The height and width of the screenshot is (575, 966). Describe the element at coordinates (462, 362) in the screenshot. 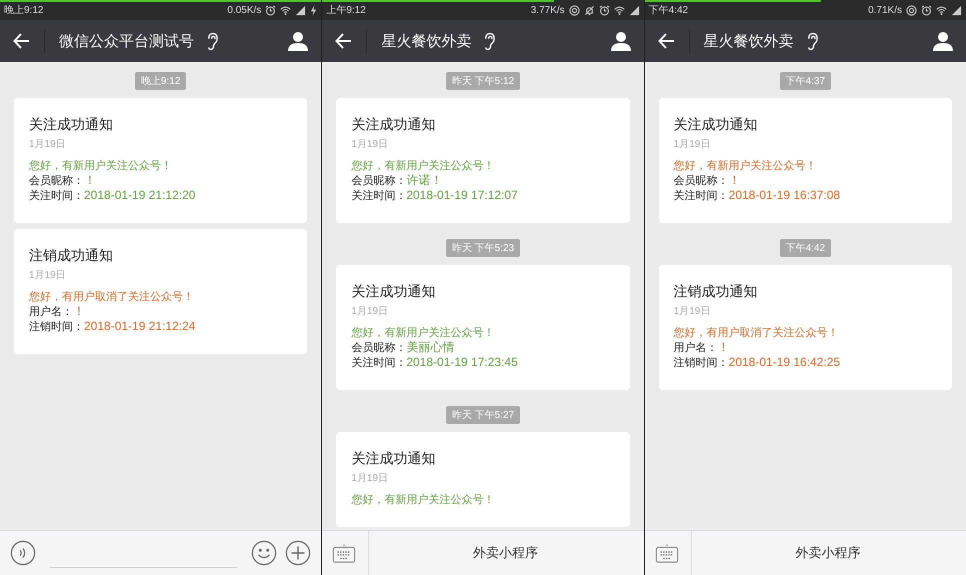

I see `field-value: 2018-01-19 17:23:45` at that location.